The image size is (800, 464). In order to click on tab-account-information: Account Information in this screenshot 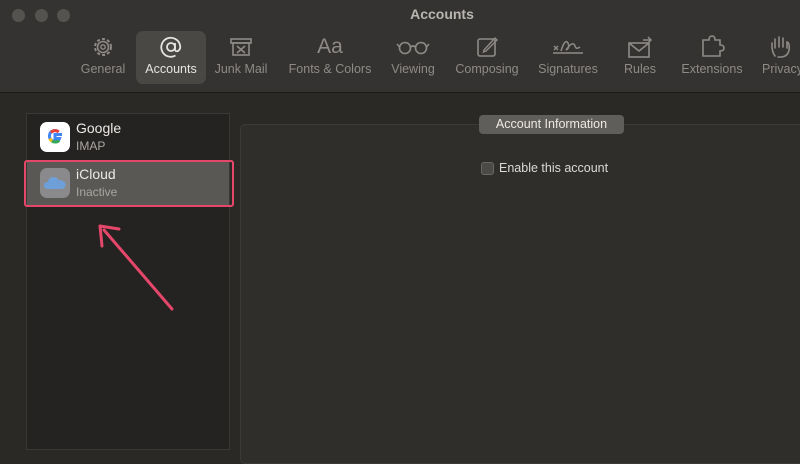, I will do `click(551, 124)`.